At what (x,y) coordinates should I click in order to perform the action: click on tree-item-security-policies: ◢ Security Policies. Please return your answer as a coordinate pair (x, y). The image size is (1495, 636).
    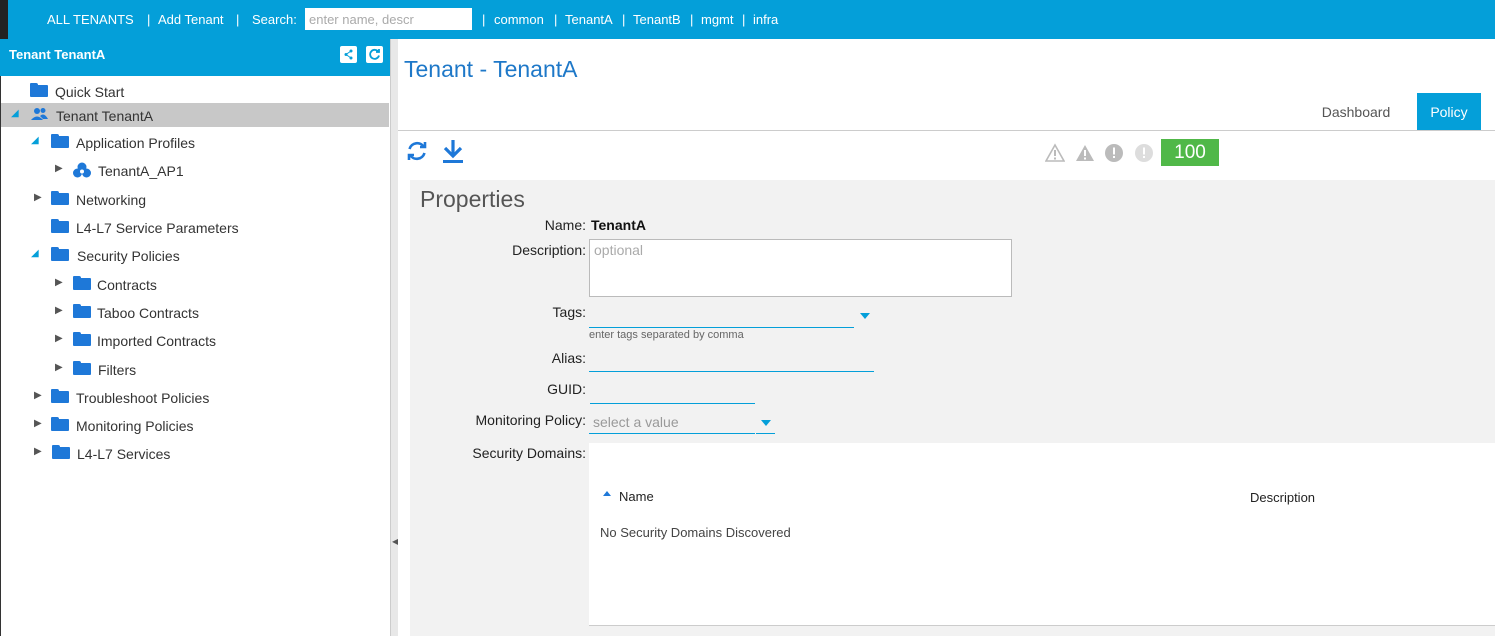
    Looking at the image, I should click on (195, 255).